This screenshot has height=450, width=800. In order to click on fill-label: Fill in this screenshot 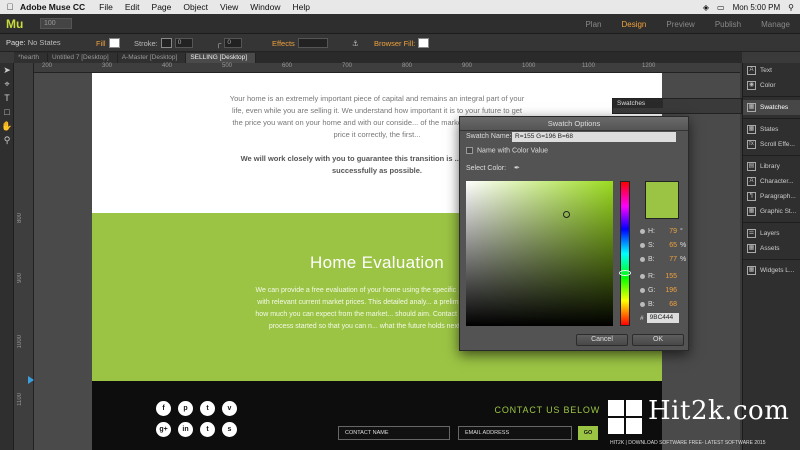, I will do `click(101, 43)`.